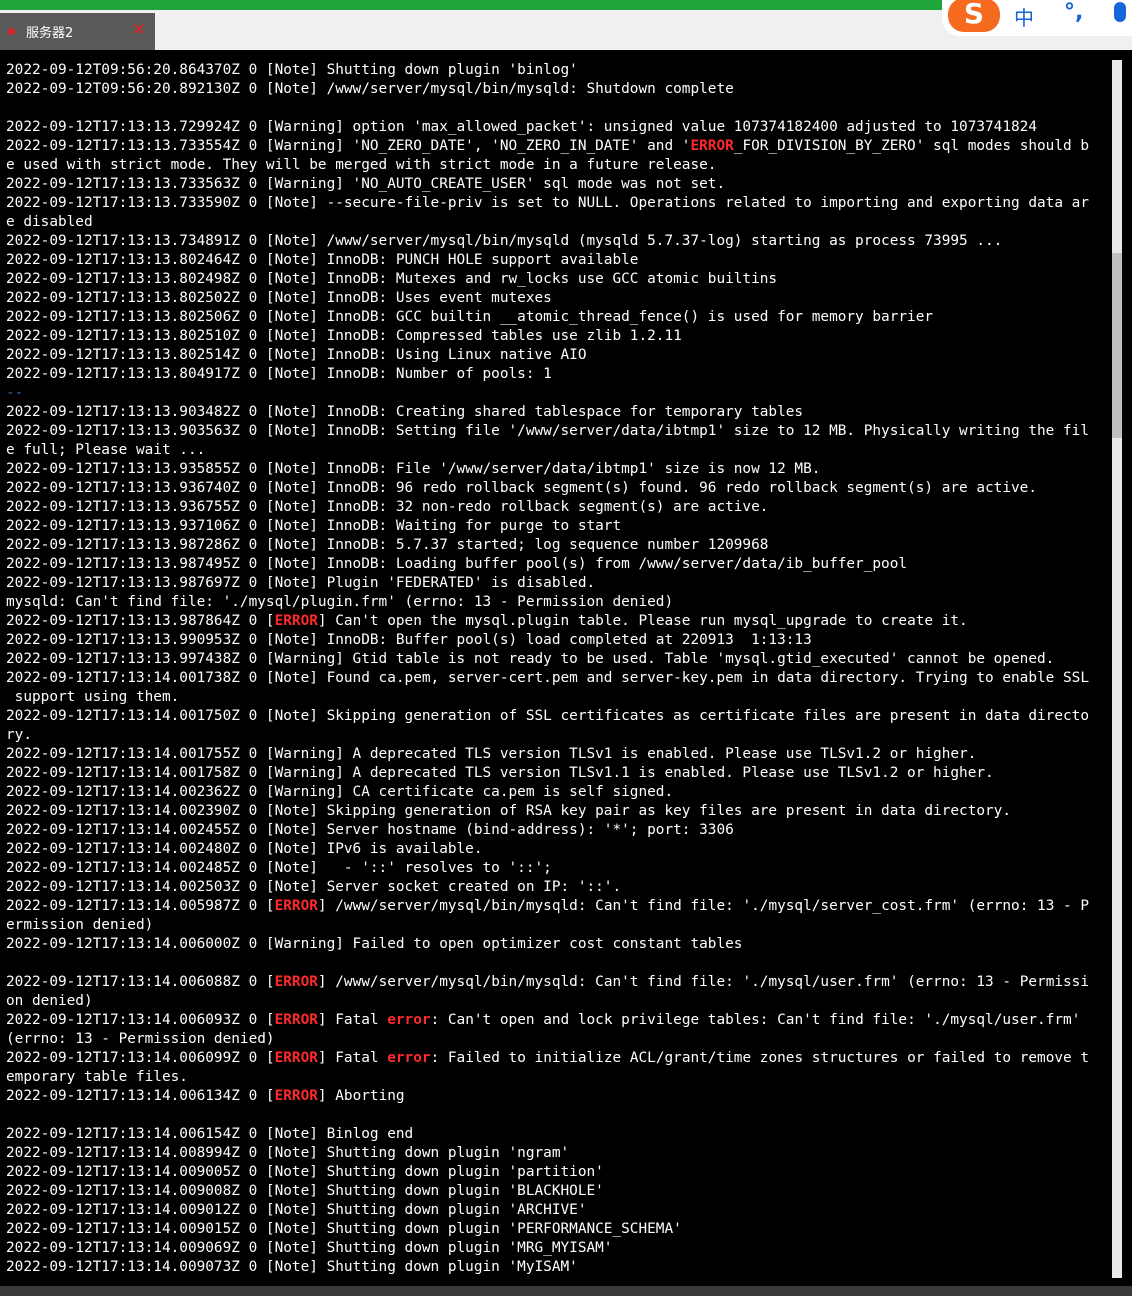  What do you see at coordinates (557, 1001) in the screenshot?
I see `log-line: on denied)` at bounding box center [557, 1001].